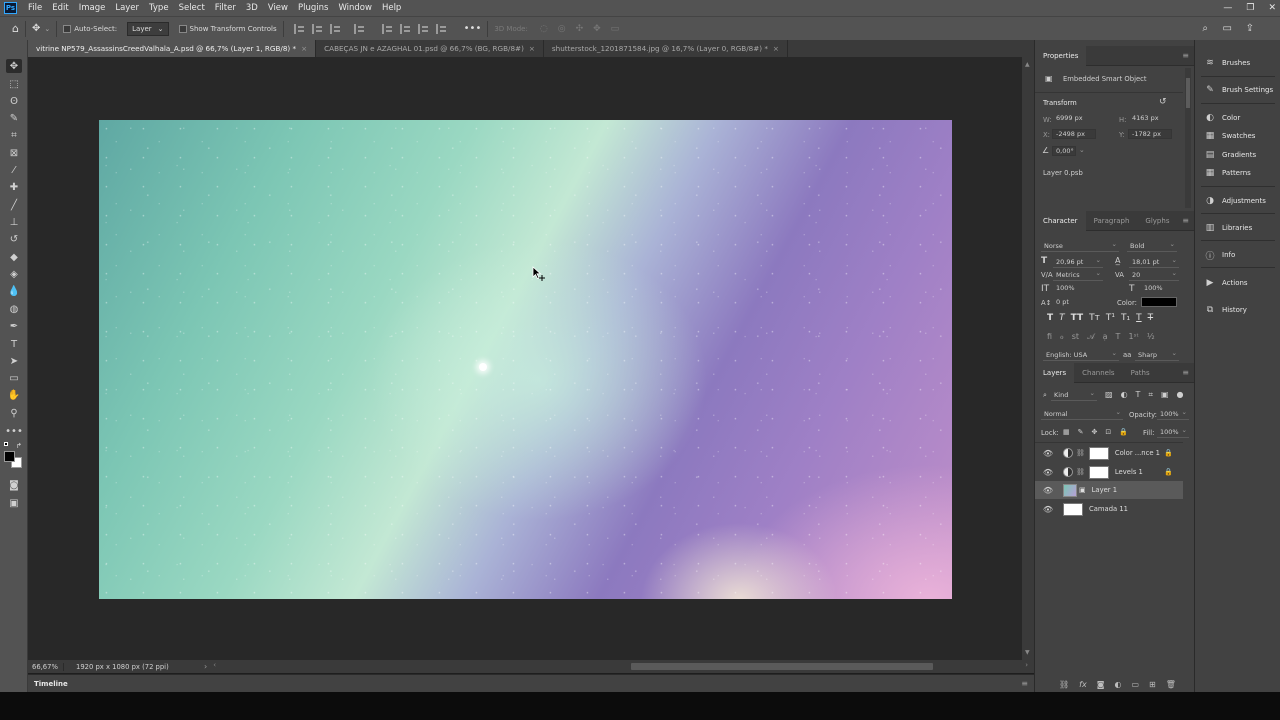 The width and height of the screenshot is (1280, 720). I want to click on smart-object-thumbnail, so click(1070, 490).